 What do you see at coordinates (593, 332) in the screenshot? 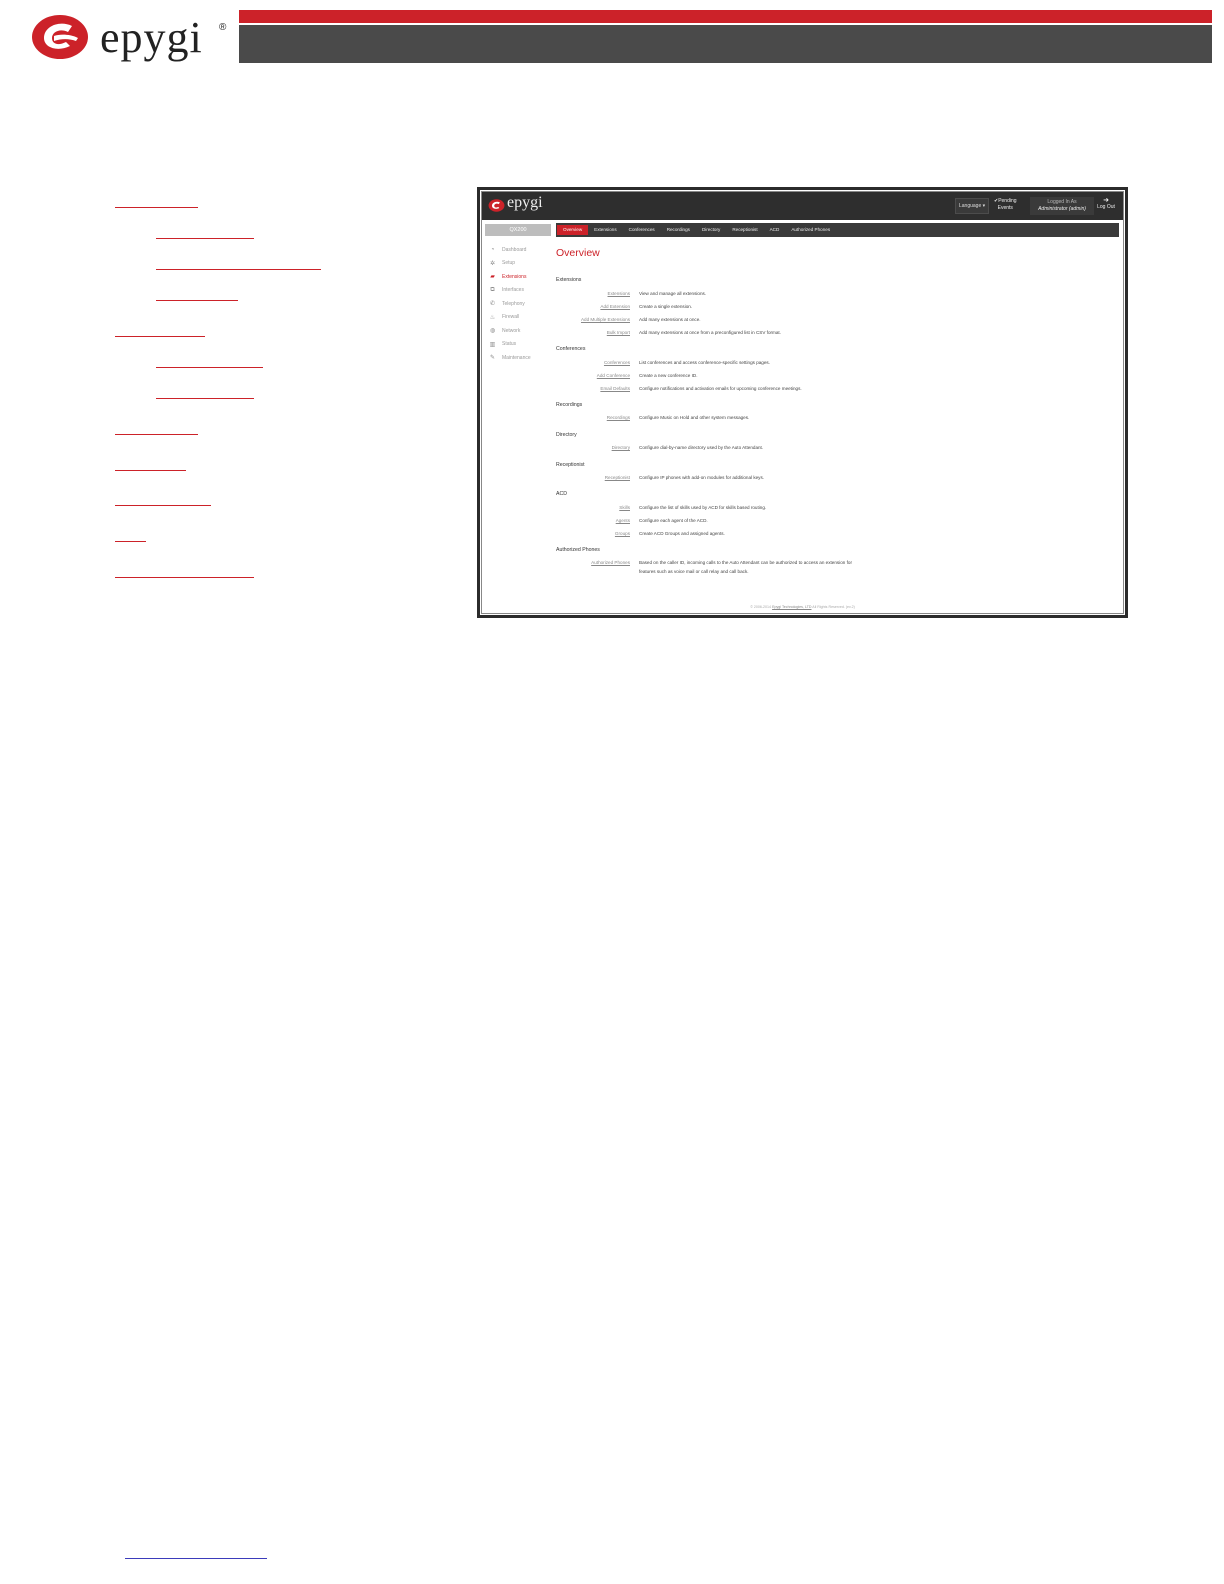
I see `link-bulk-import: Bulk Import` at bounding box center [593, 332].